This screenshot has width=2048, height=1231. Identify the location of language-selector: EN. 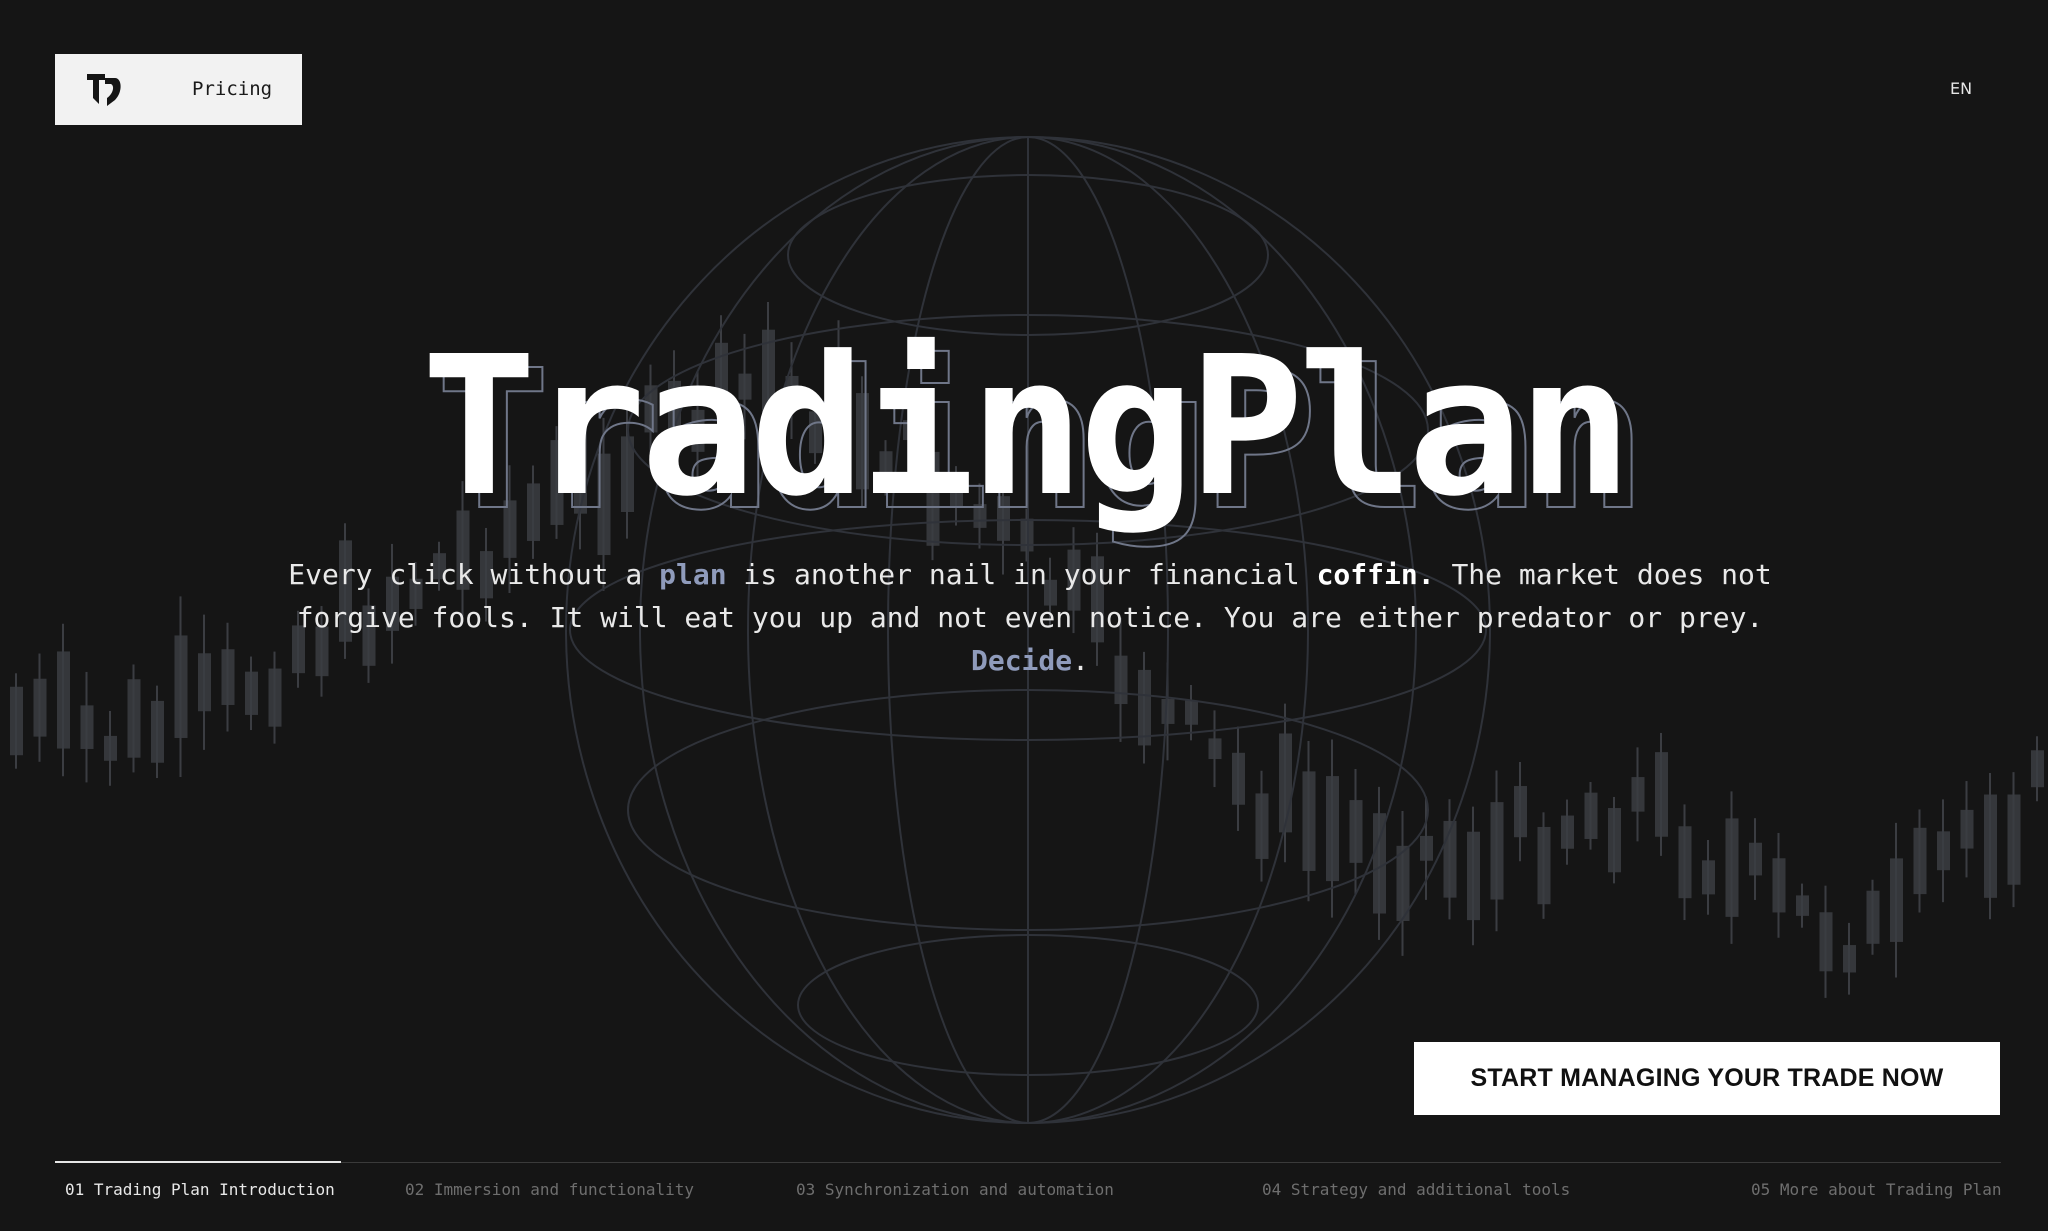
(1961, 88).